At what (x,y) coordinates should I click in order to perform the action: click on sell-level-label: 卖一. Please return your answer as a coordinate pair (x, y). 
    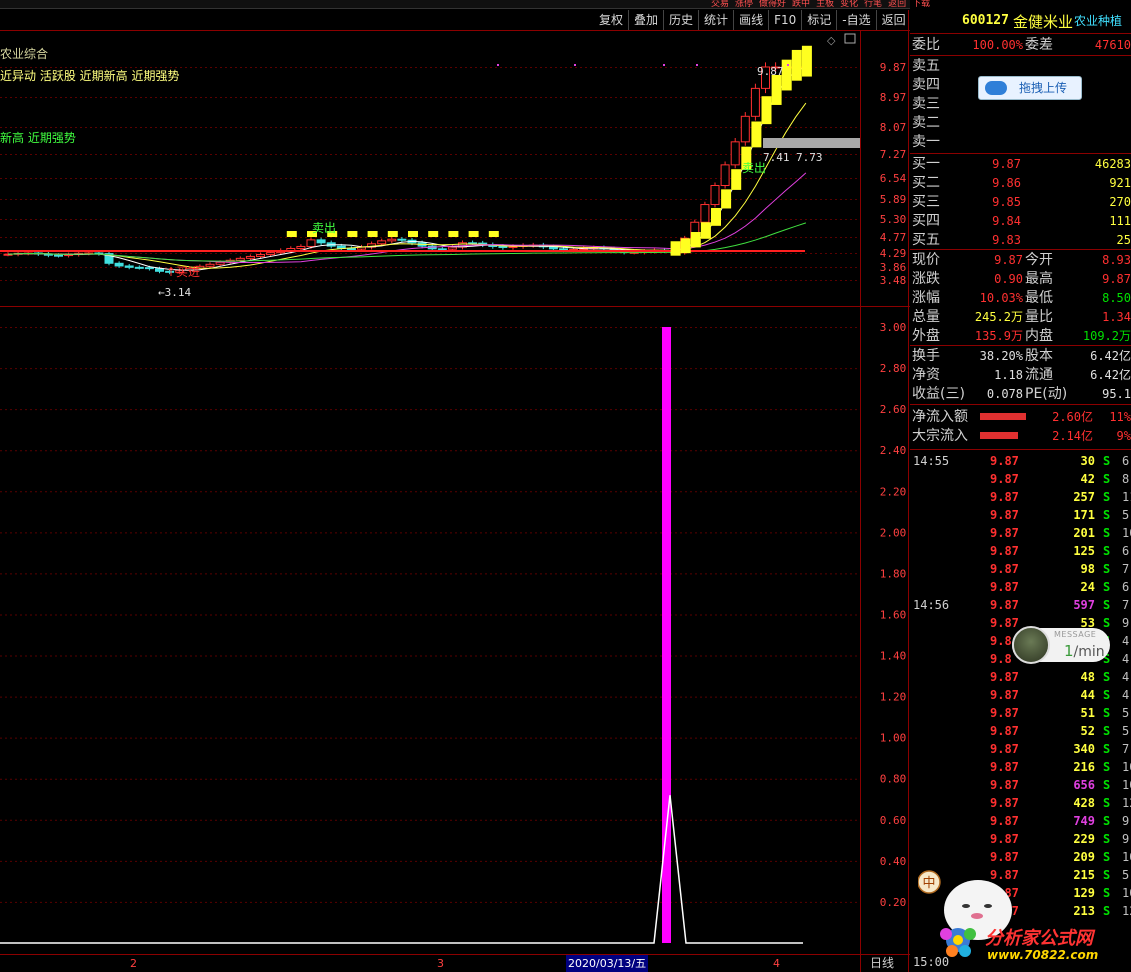
    Looking at the image, I should click on (926, 142).